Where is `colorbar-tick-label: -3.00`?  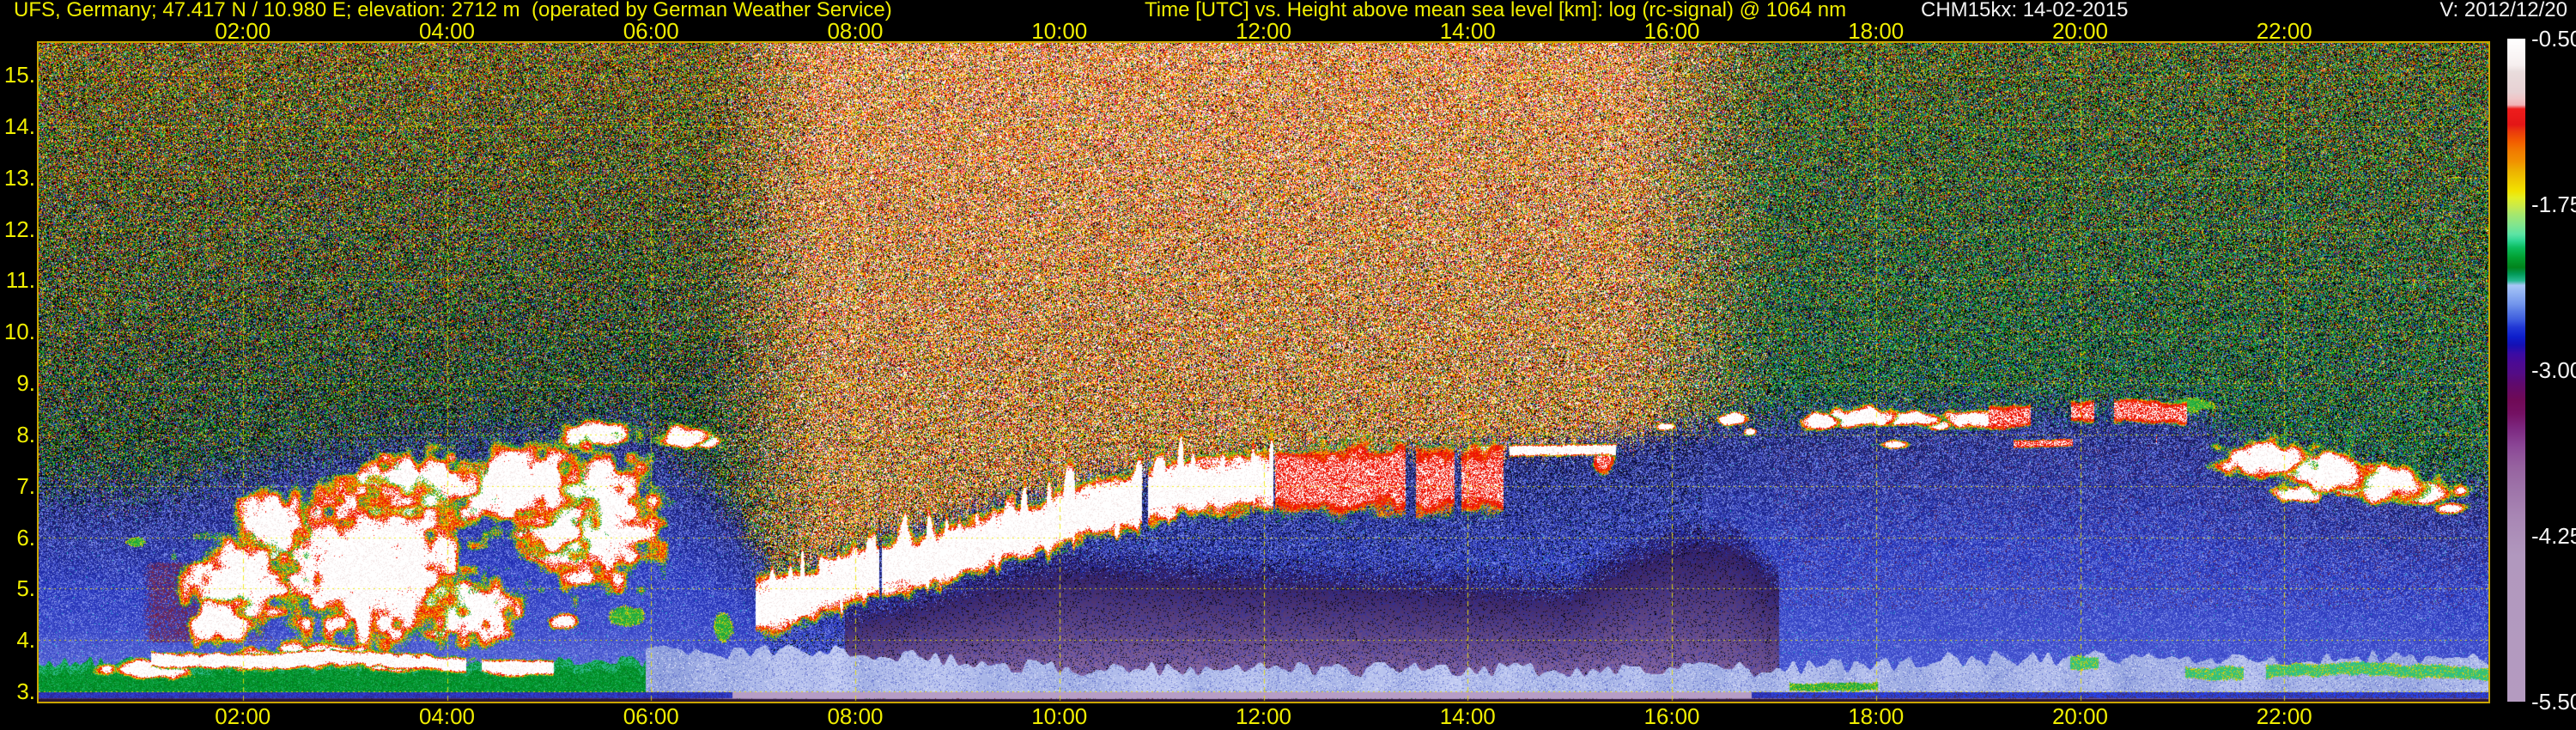
colorbar-tick-label: -3.00 is located at coordinates (2553, 370).